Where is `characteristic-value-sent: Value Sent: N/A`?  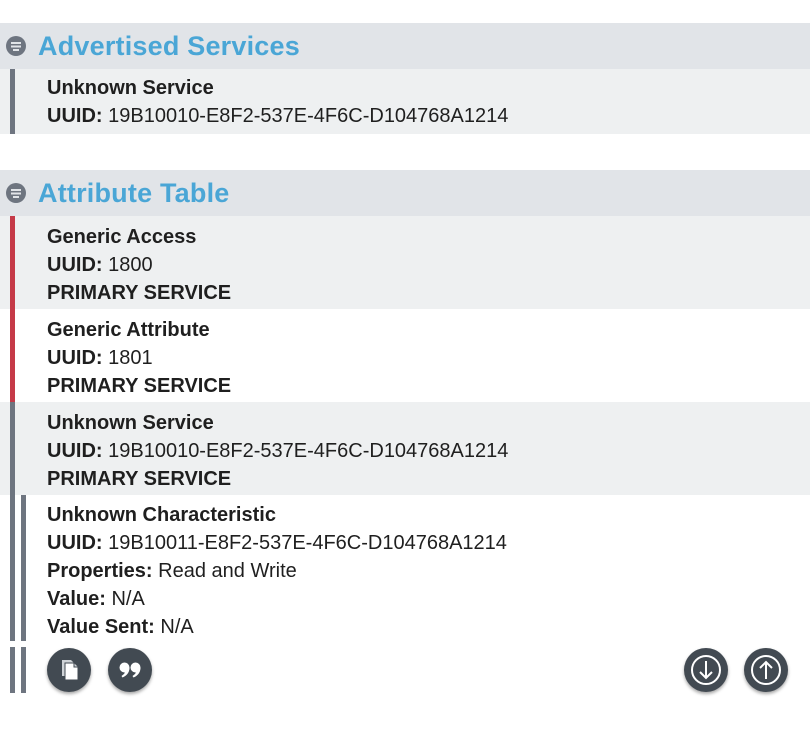 characteristic-value-sent: Value Sent: N/A is located at coordinates (277, 627).